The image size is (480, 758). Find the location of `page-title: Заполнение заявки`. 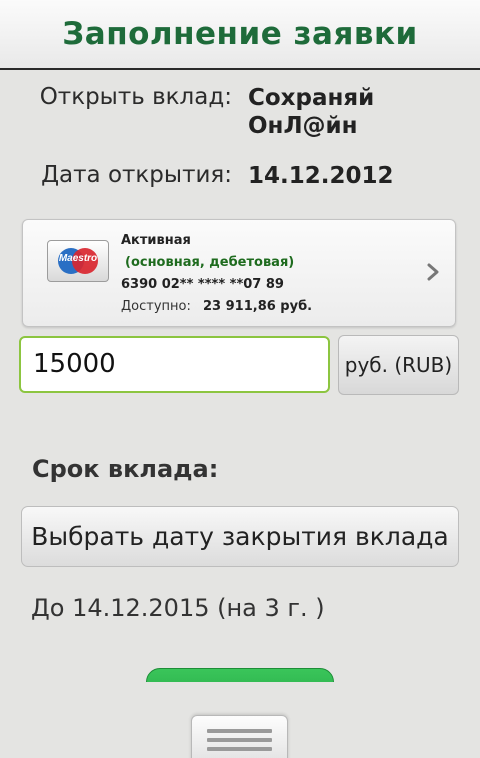

page-title: Заполнение заявки is located at coordinates (240, 34).